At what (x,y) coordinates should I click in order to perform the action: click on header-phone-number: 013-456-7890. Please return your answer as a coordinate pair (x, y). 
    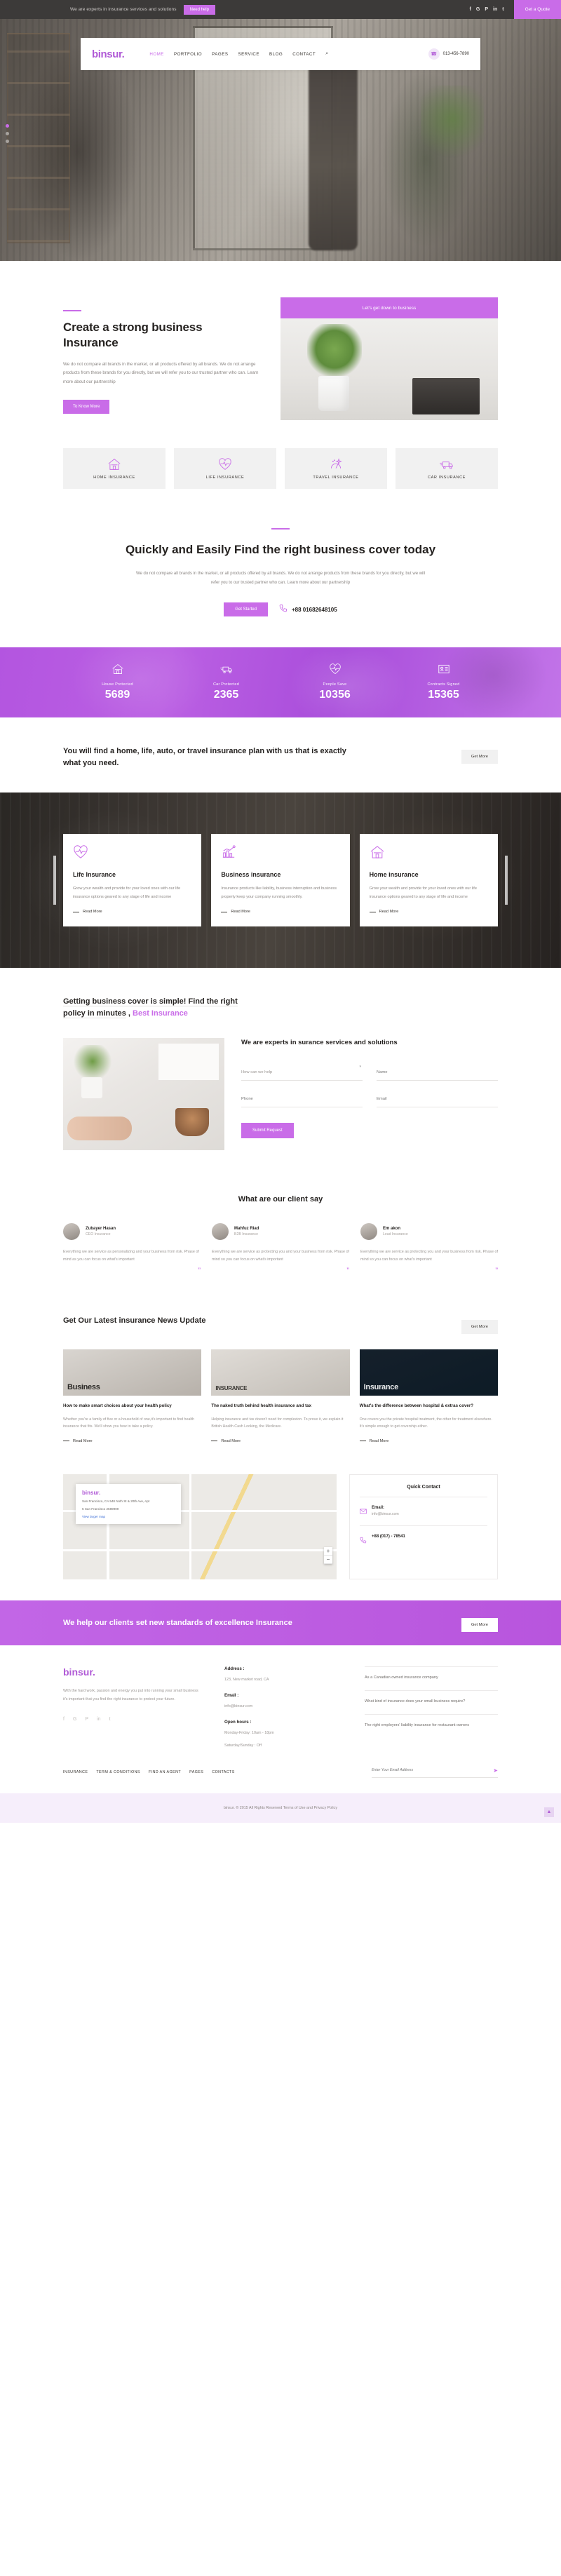
    Looking at the image, I should click on (455, 54).